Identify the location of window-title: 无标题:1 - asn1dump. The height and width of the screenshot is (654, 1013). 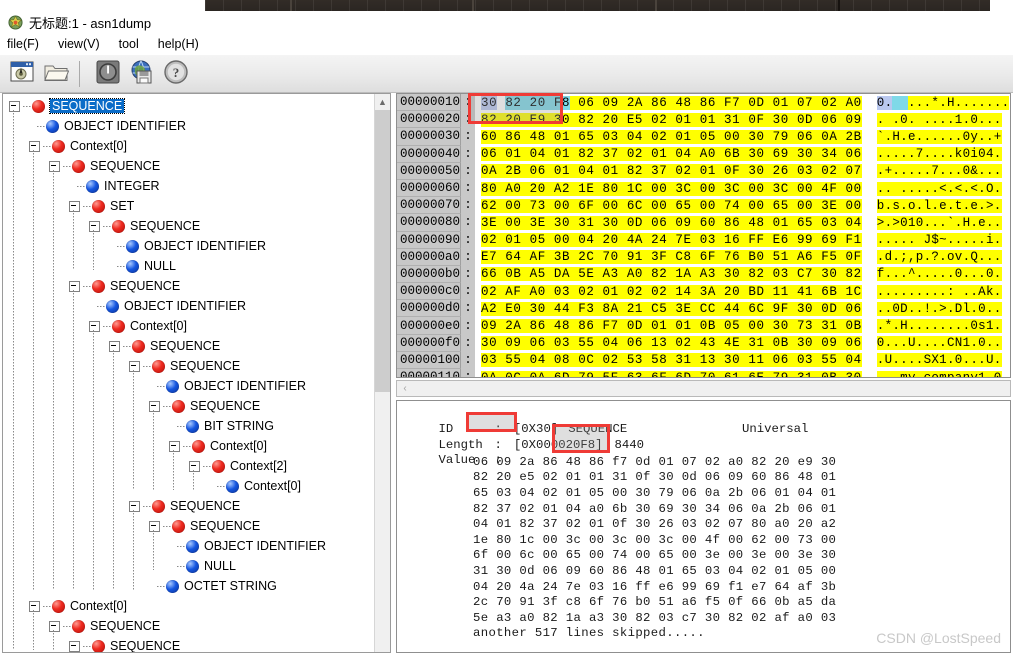
(90, 23).